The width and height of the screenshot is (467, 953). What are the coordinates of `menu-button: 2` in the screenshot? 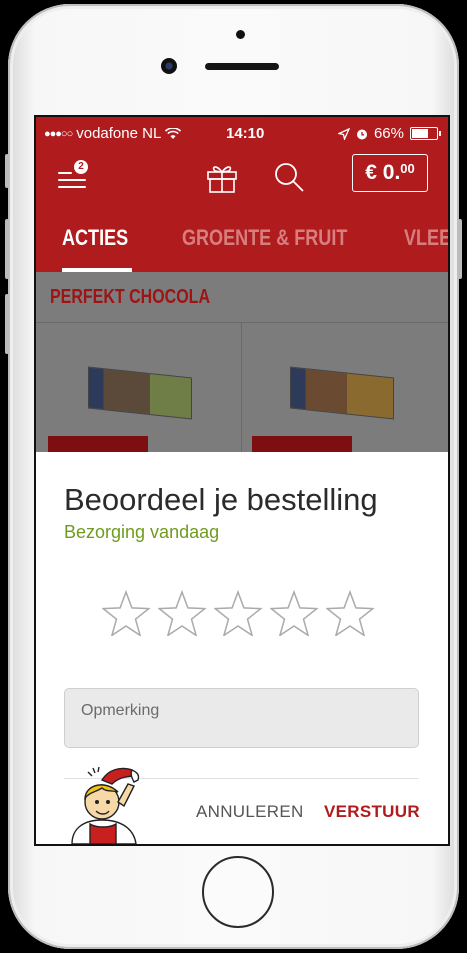 It's located at (73, 175).